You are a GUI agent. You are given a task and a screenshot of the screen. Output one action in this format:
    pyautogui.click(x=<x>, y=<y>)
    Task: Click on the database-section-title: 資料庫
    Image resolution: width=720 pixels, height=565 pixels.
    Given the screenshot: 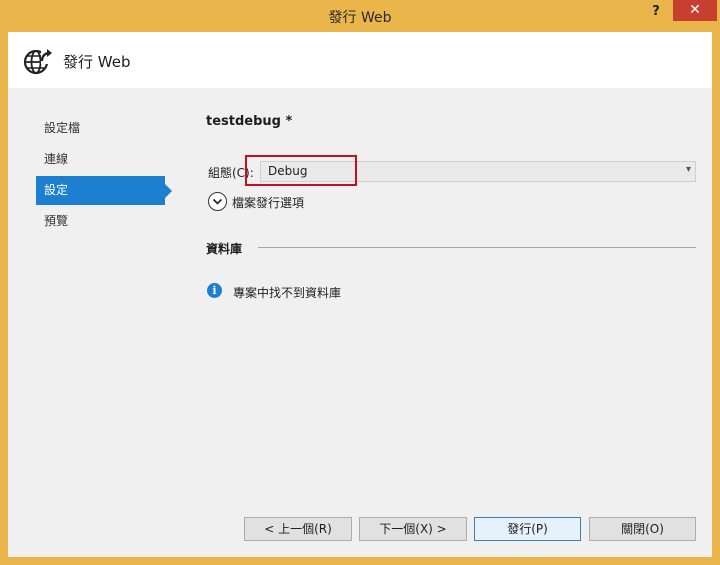 What is the action you would take?
    pyautogui.click(x=224, y=249)
    